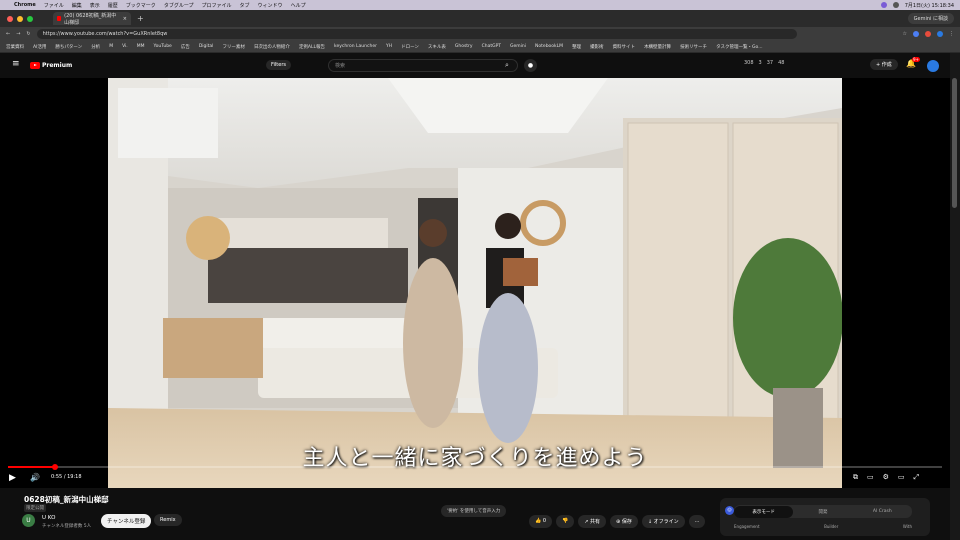 The image size is (960, 540). I want to click on play-icon: ▶, so click(12, 478).